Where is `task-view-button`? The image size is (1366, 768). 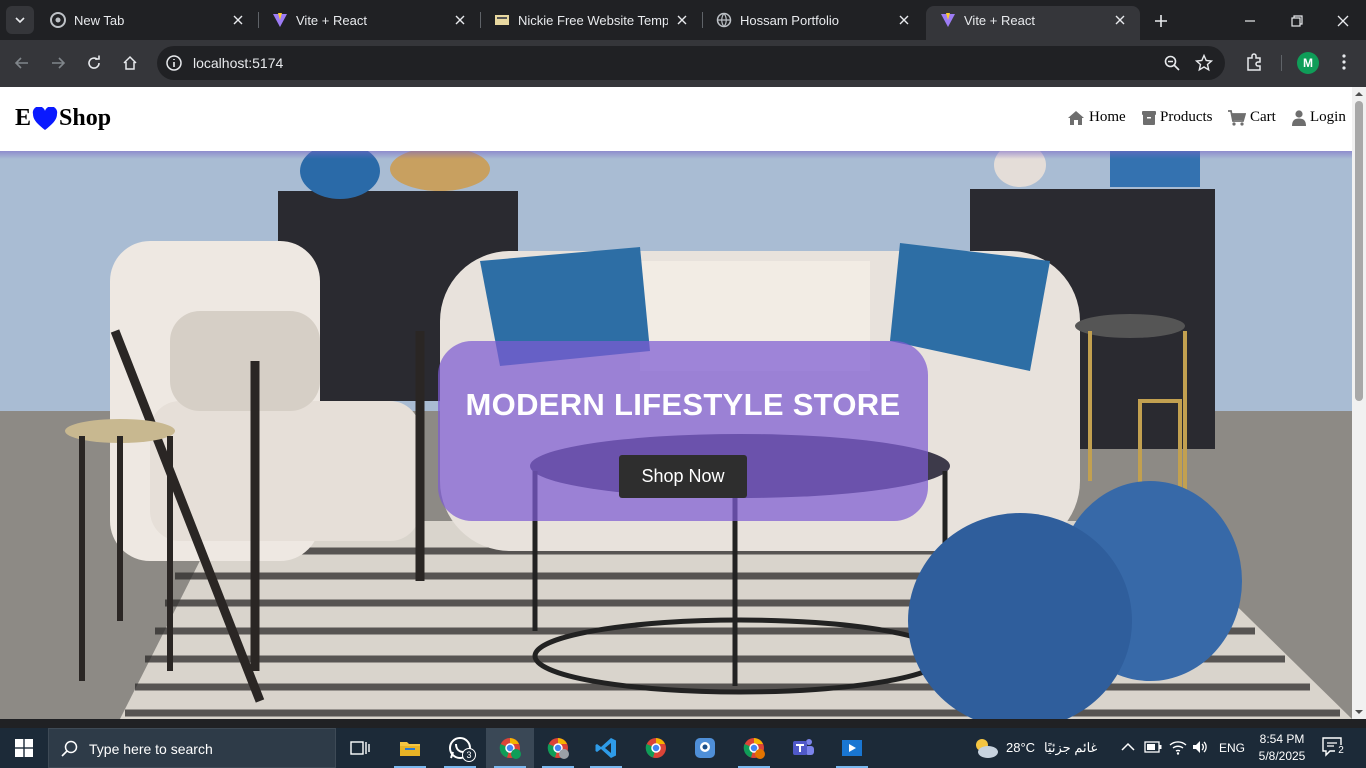
task-view-button is located at coordinates (360, 748).